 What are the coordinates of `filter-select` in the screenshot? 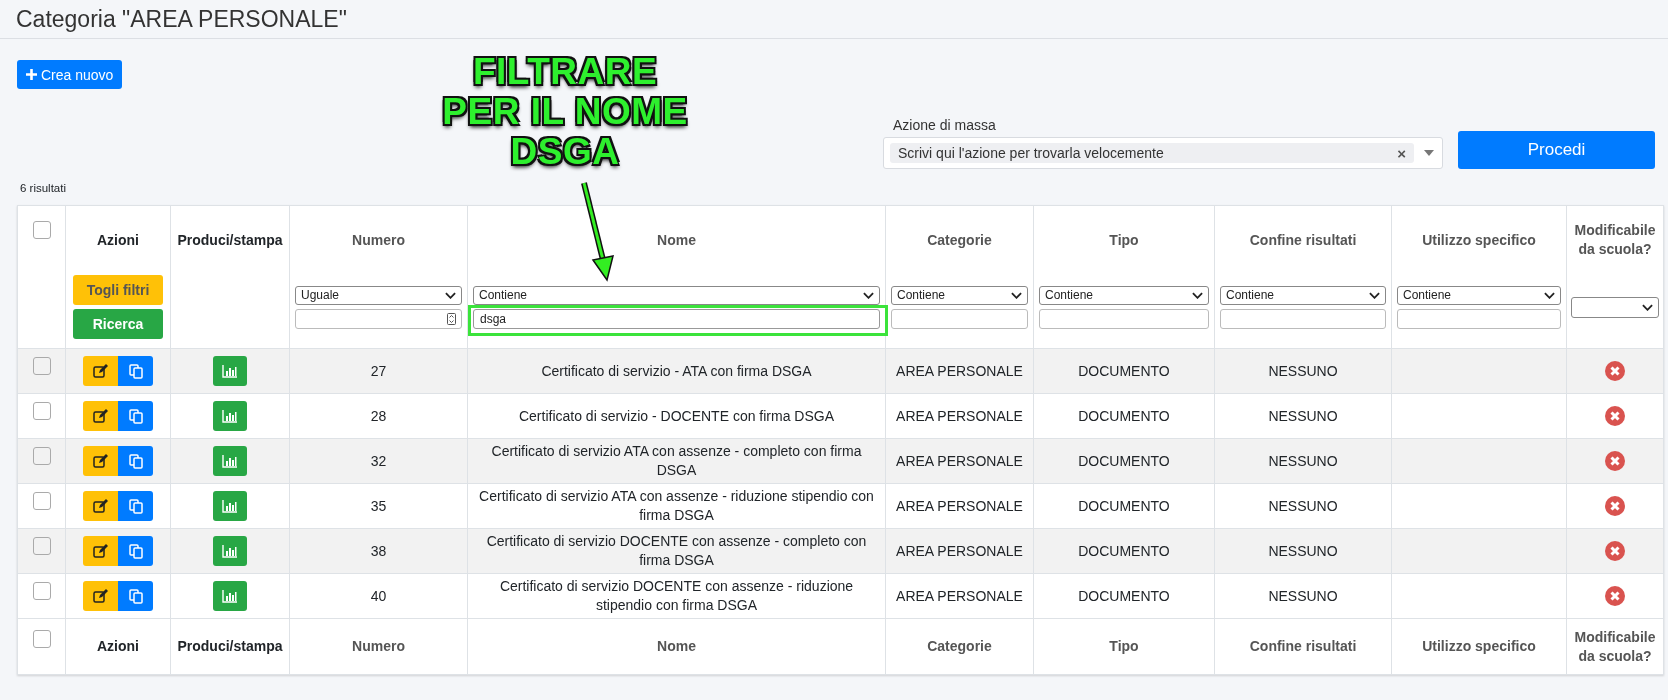 It's located at (1615, 307).